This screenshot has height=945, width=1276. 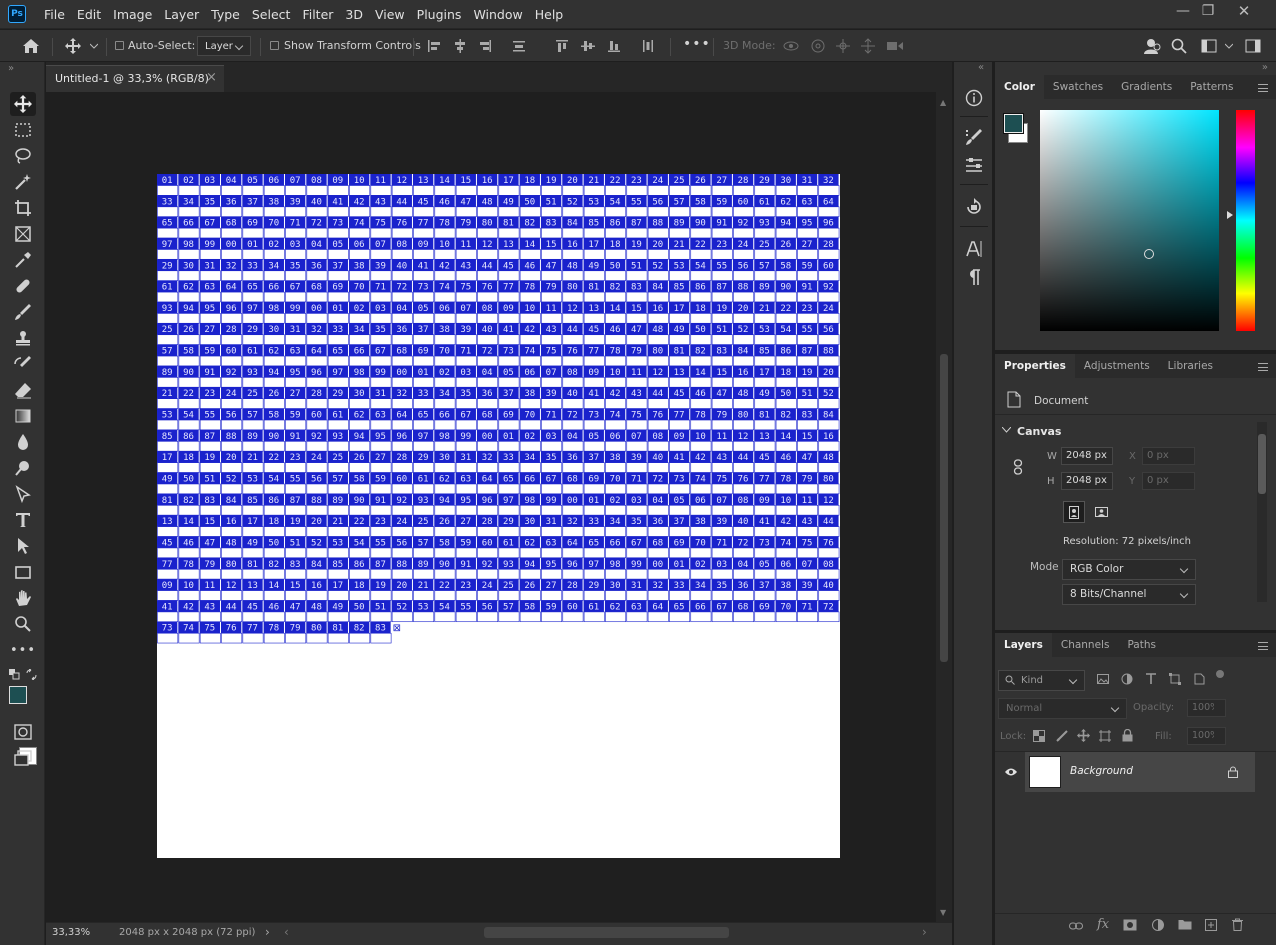 I want to click on share-user-icon, so click(x=1152, y=46).